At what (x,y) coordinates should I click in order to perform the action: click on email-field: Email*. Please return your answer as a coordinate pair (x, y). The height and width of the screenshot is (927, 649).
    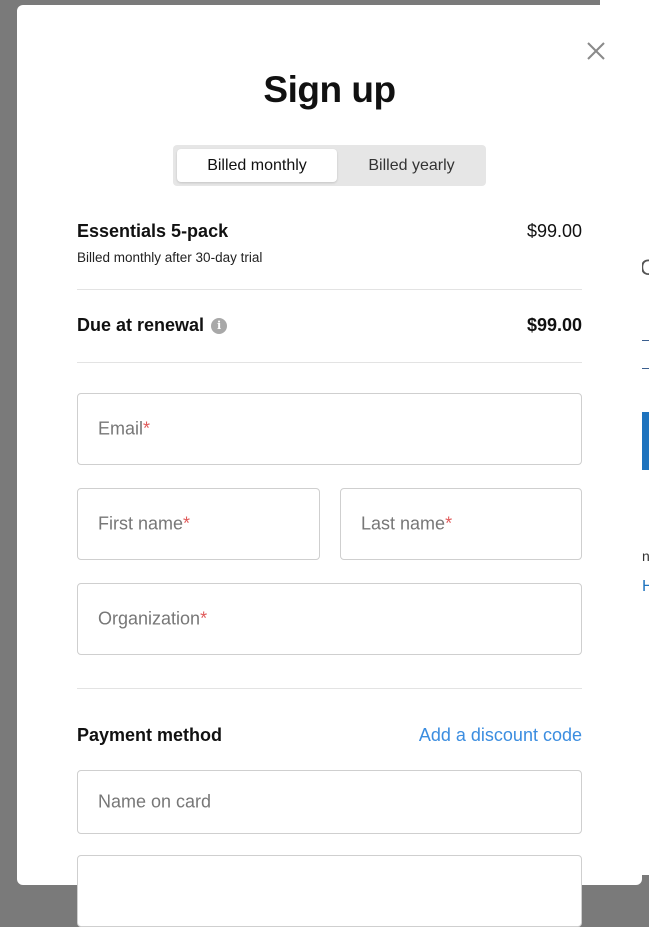
    Looking at the image, I should click on (329, 429).